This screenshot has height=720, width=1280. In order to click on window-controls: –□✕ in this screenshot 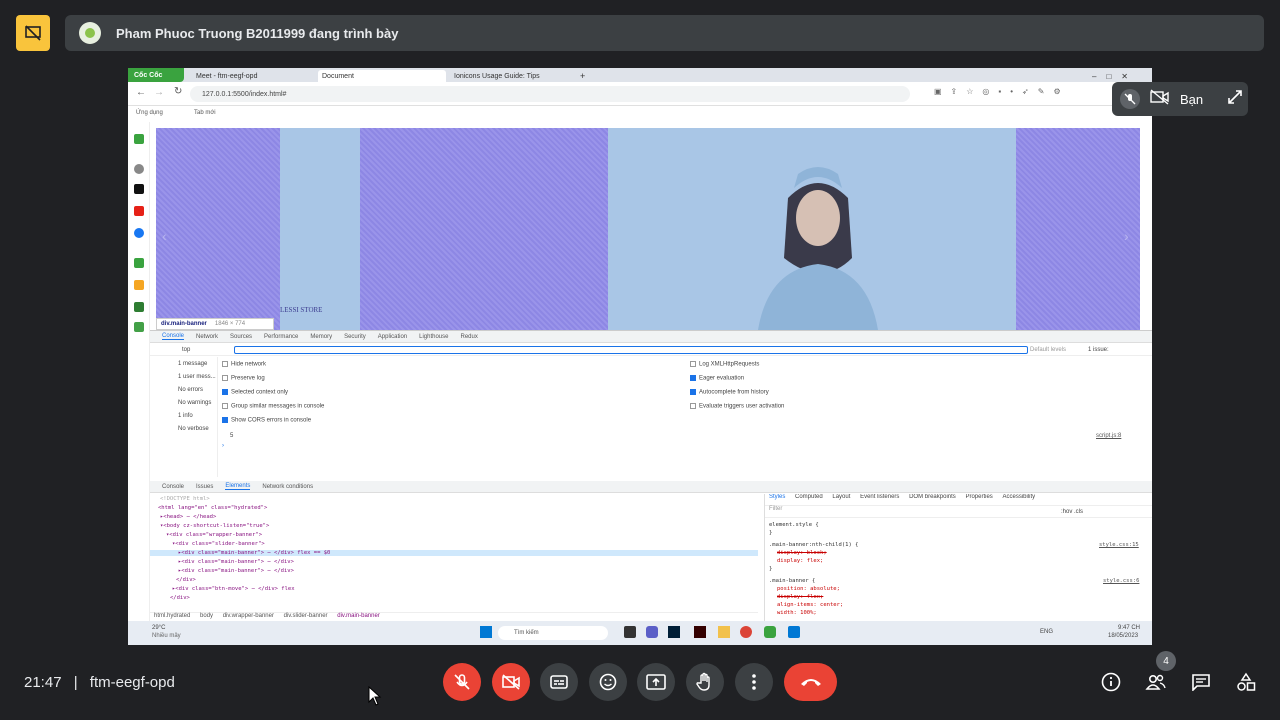, I will do `click(1118, 76)`.